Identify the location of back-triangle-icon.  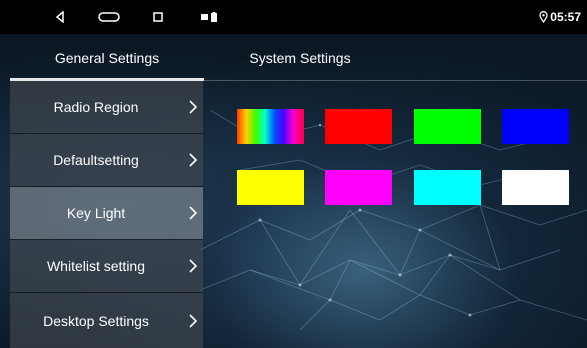
(60, 17).